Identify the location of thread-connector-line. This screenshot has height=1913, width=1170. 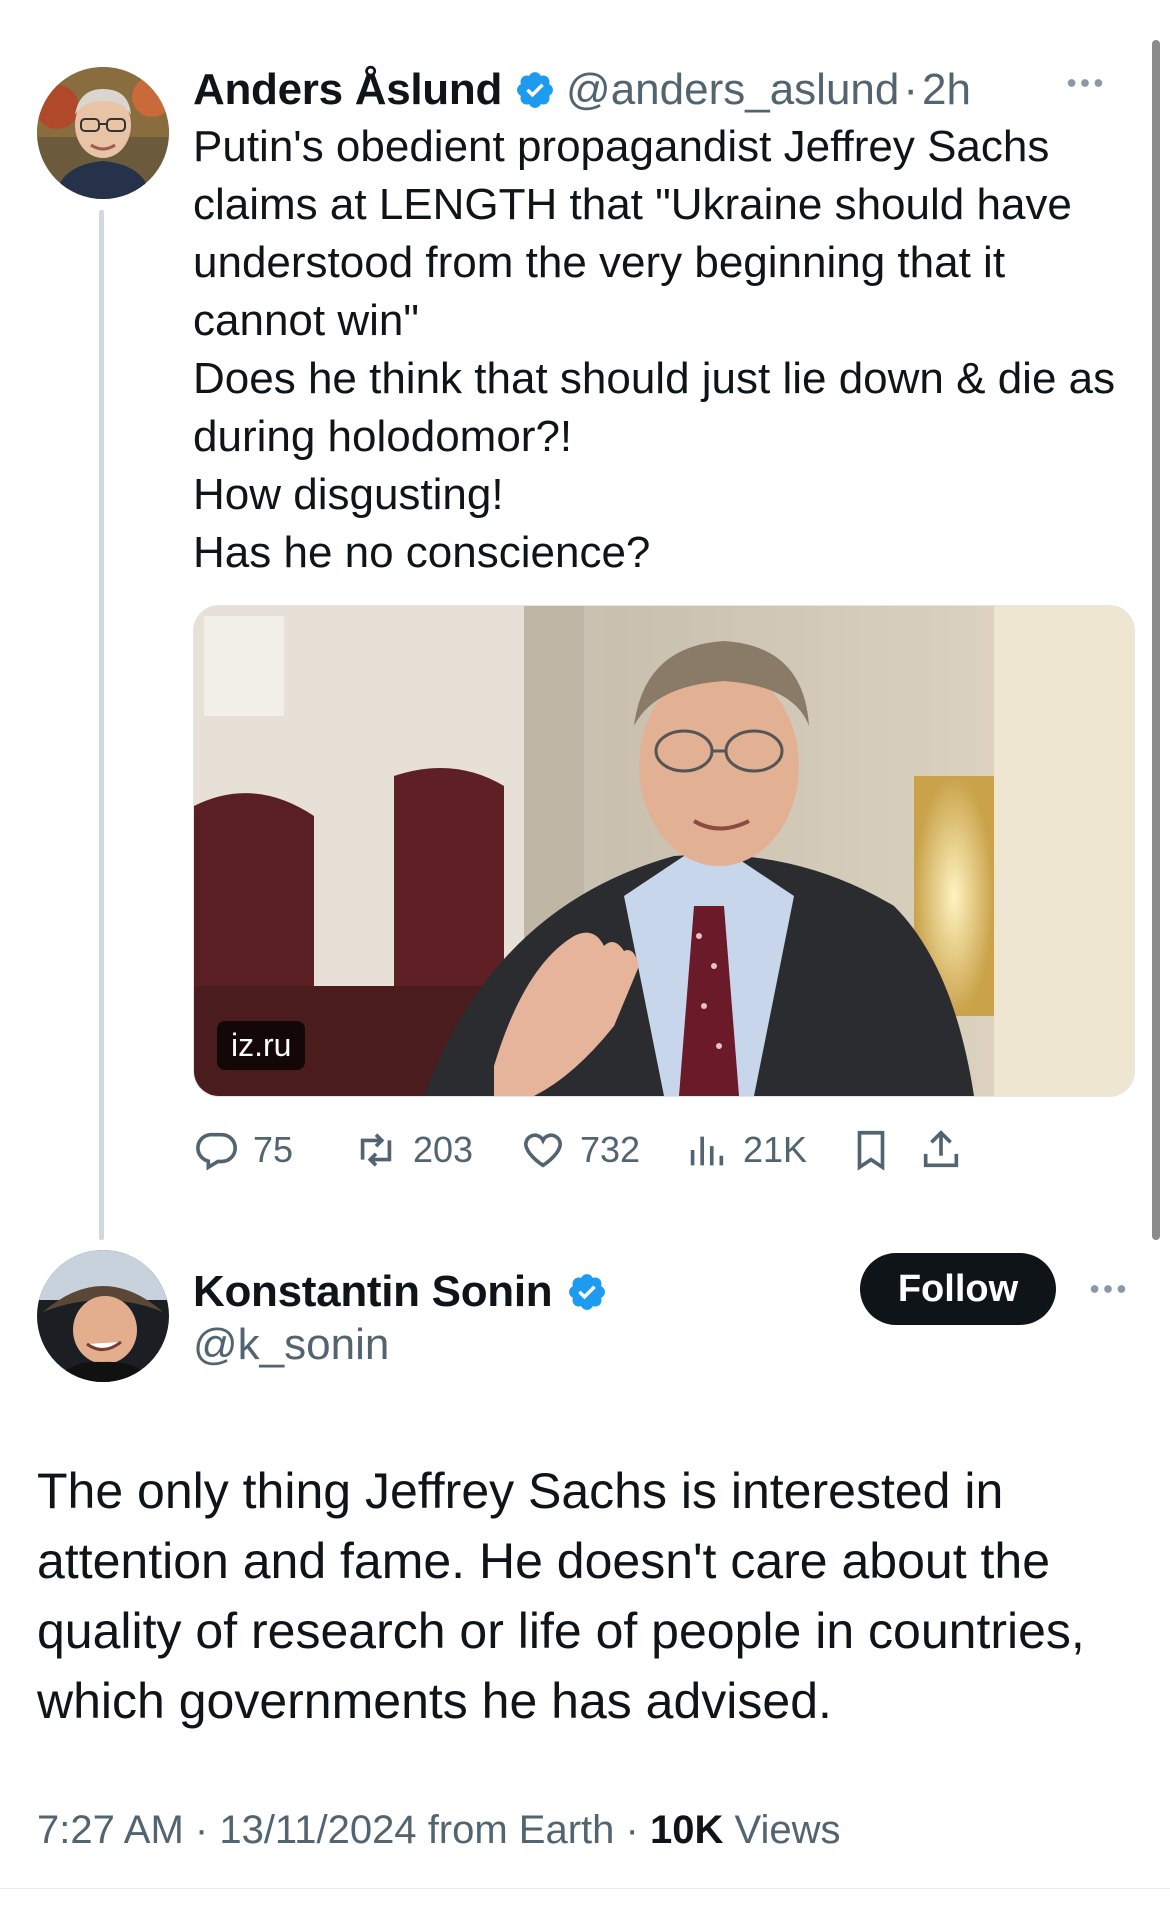
(101, 725).